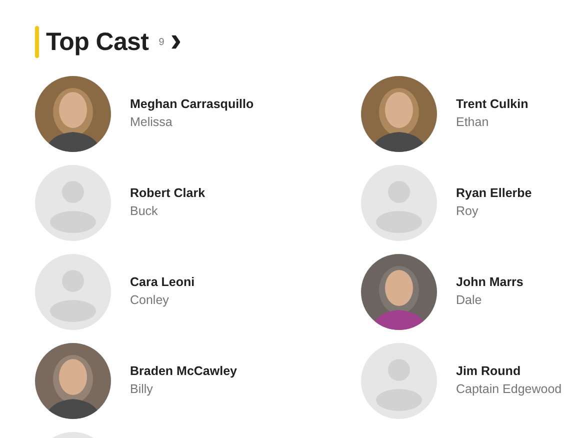 This screenshot has height=438, width=580. Describe the element at coordinates (144, 211) in the screenshot. I see `character-name: Buck` at that location.